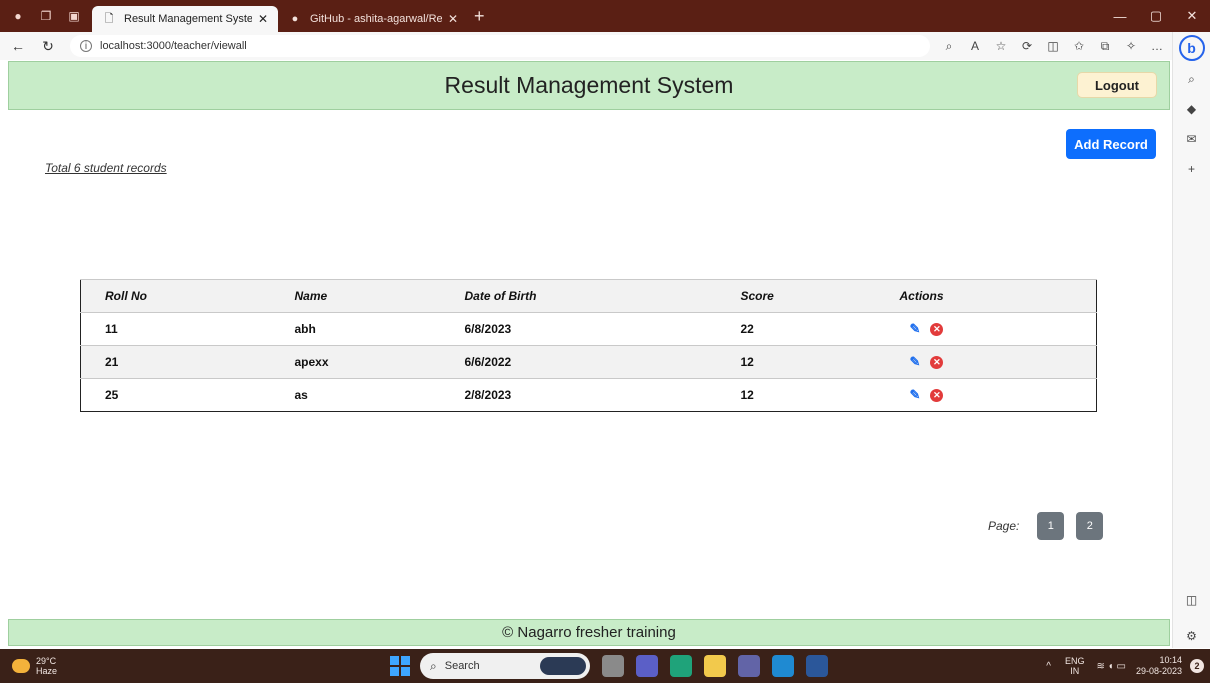 The image size is (1210, 683). What do you see at coordinates (505, 666) in the screenshot?
I see `taskbar-search: ⌕ Search` at bounding box center [505, 666].